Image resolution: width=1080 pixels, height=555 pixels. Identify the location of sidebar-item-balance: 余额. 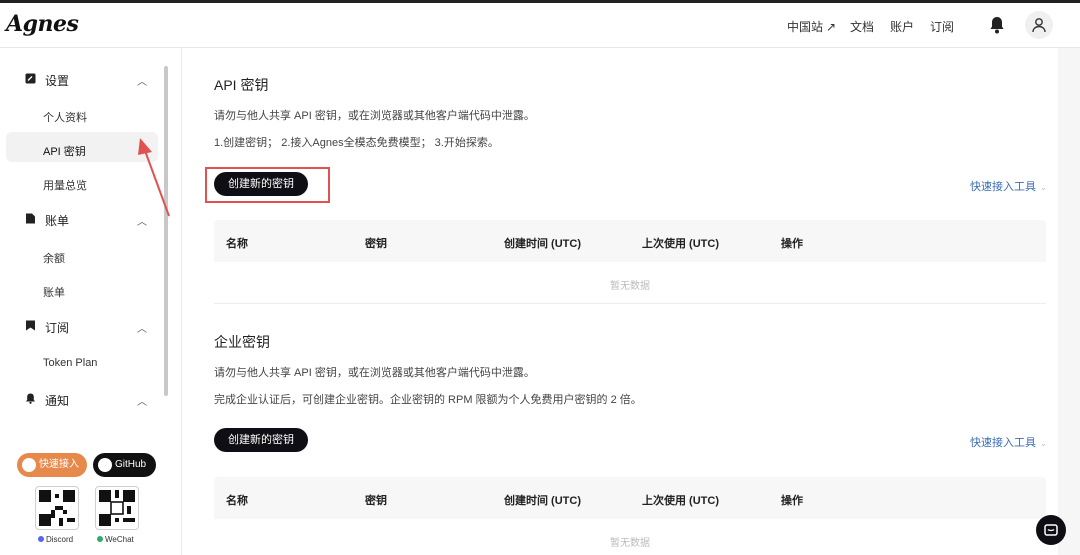
(54, 258).